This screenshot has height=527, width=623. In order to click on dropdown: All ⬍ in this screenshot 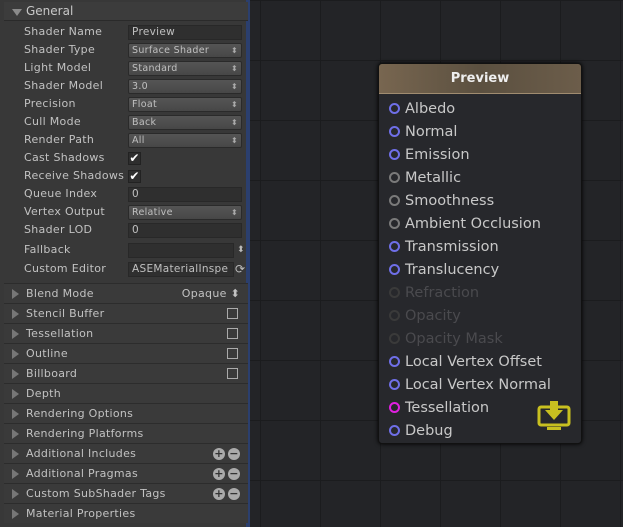, I will do `click(185, 140)`.